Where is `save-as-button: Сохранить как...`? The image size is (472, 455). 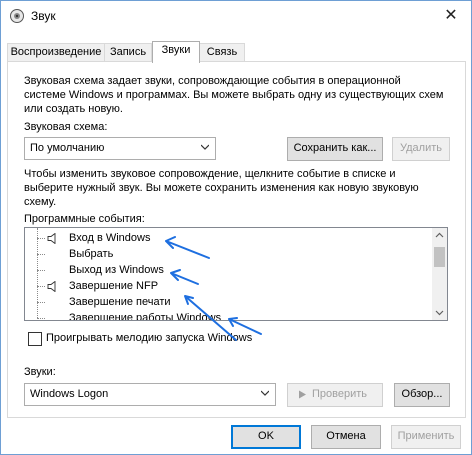
save-as-button: Сохранить как... is located at coordinates (335, 149).